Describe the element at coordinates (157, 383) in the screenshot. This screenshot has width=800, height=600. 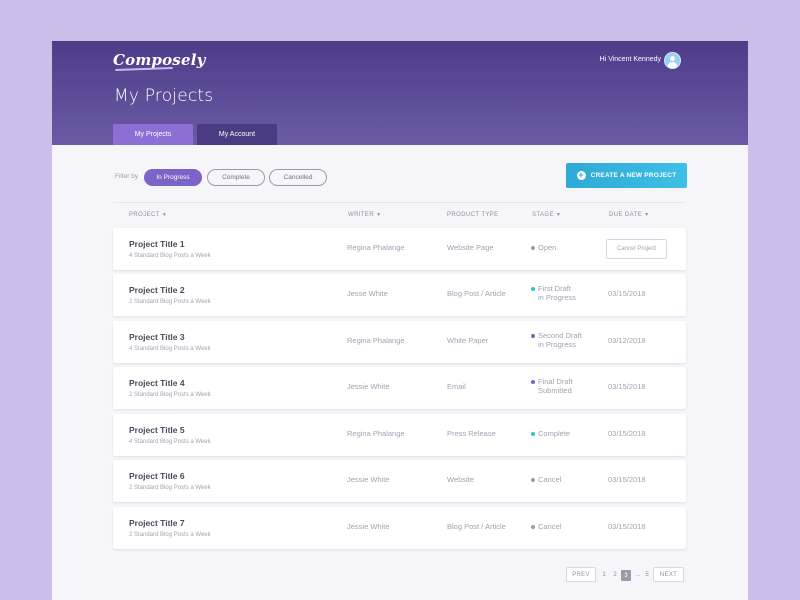
I see `project-title: Project Title 4` at that location.